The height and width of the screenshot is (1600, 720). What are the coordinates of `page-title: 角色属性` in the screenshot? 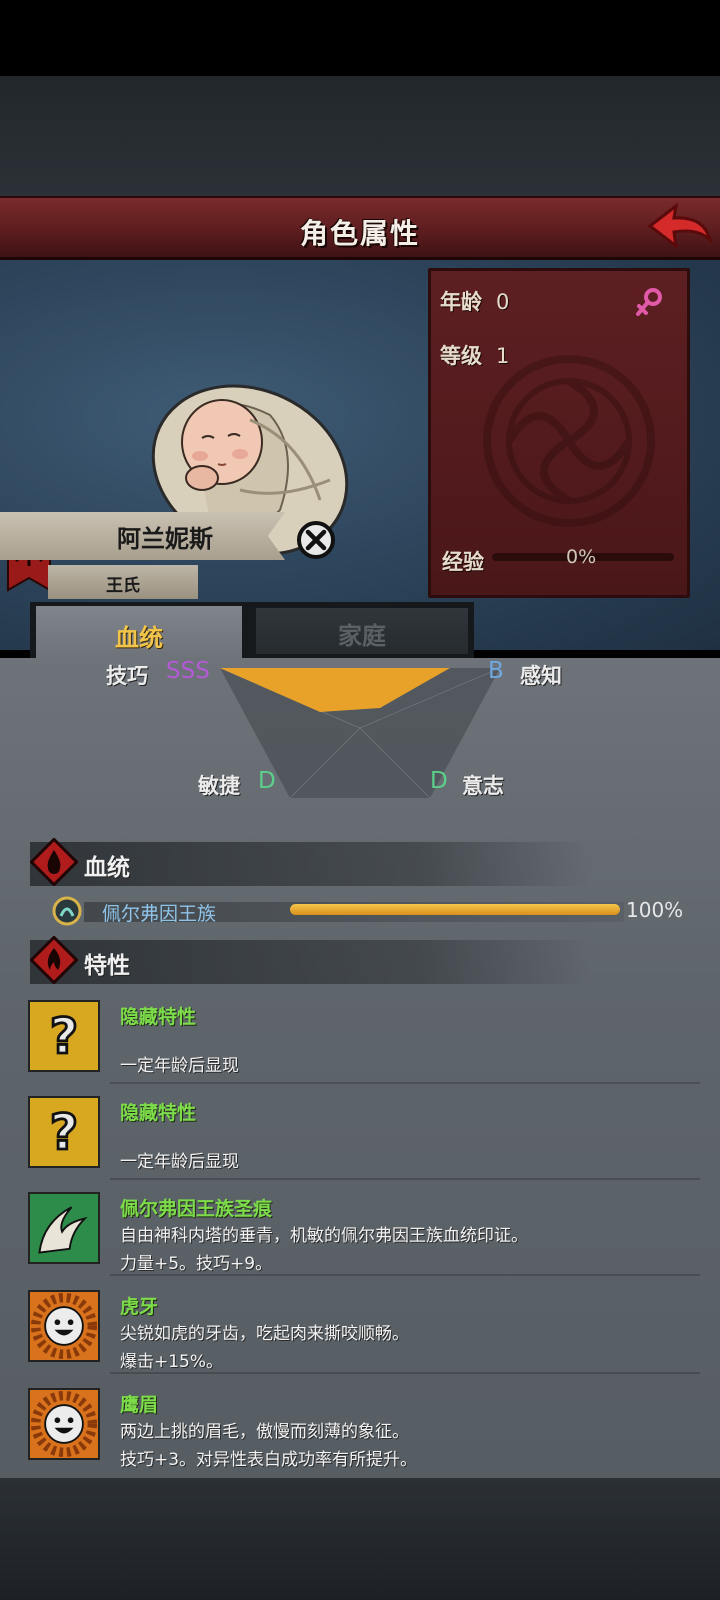 It's located at (359, 233).